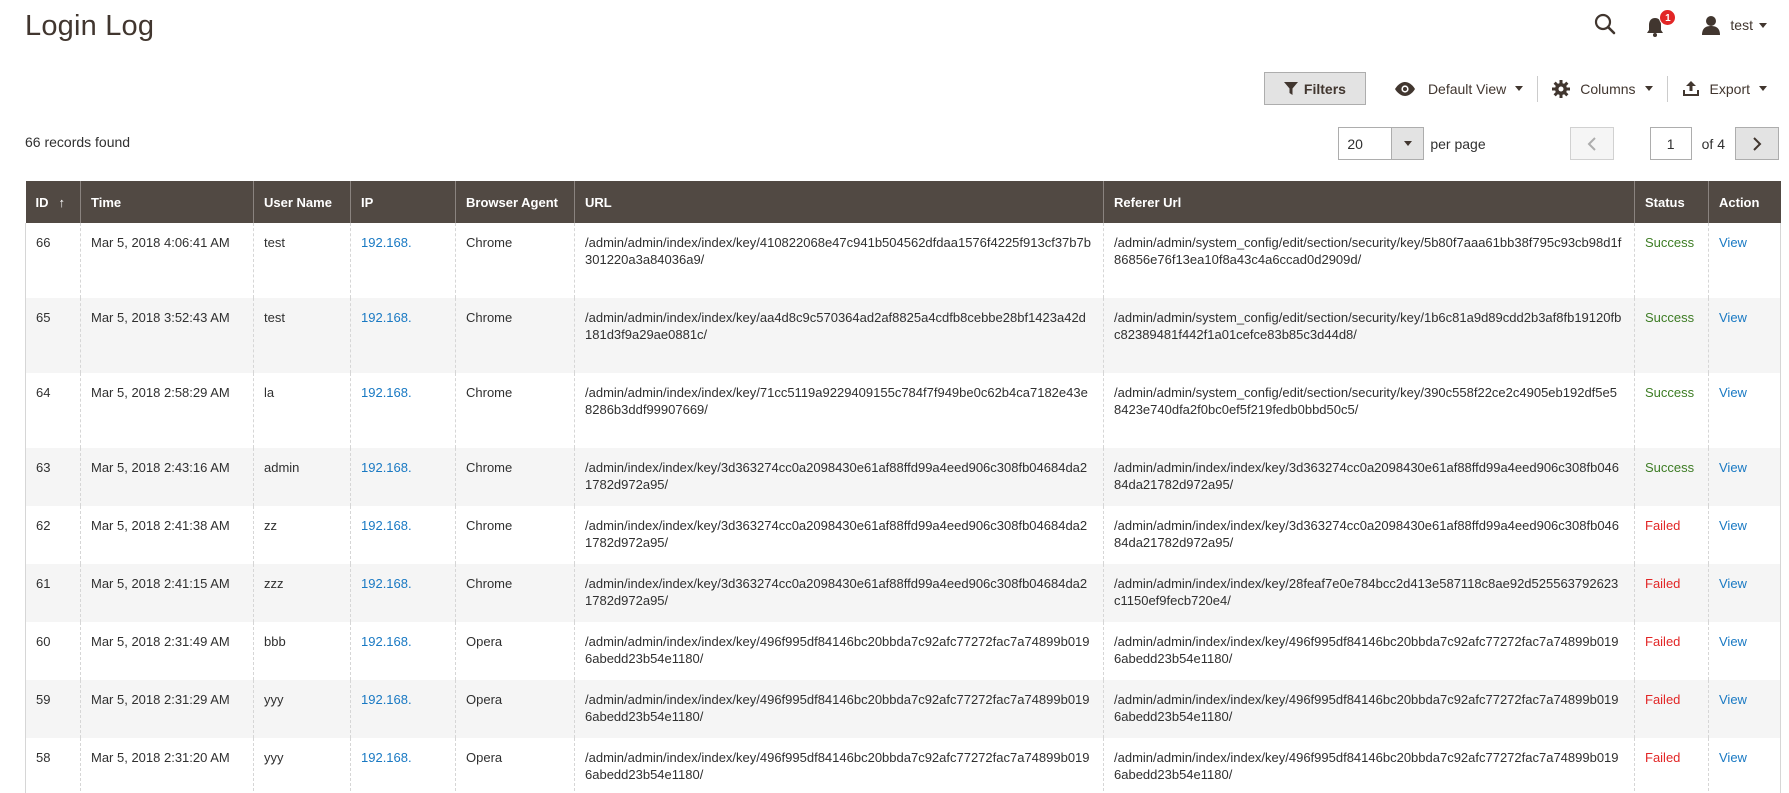 The width and height of the screenshot is (1789, 793). Describe the element at coordinates (302, 593) in the screenshot. I see `cell-user-name: zzz` at that location.